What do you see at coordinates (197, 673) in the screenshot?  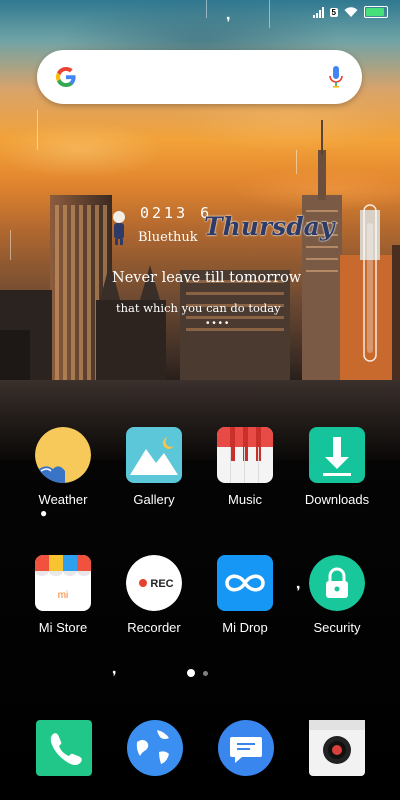 I see `page-indicator` at bounding box center [197, 673].